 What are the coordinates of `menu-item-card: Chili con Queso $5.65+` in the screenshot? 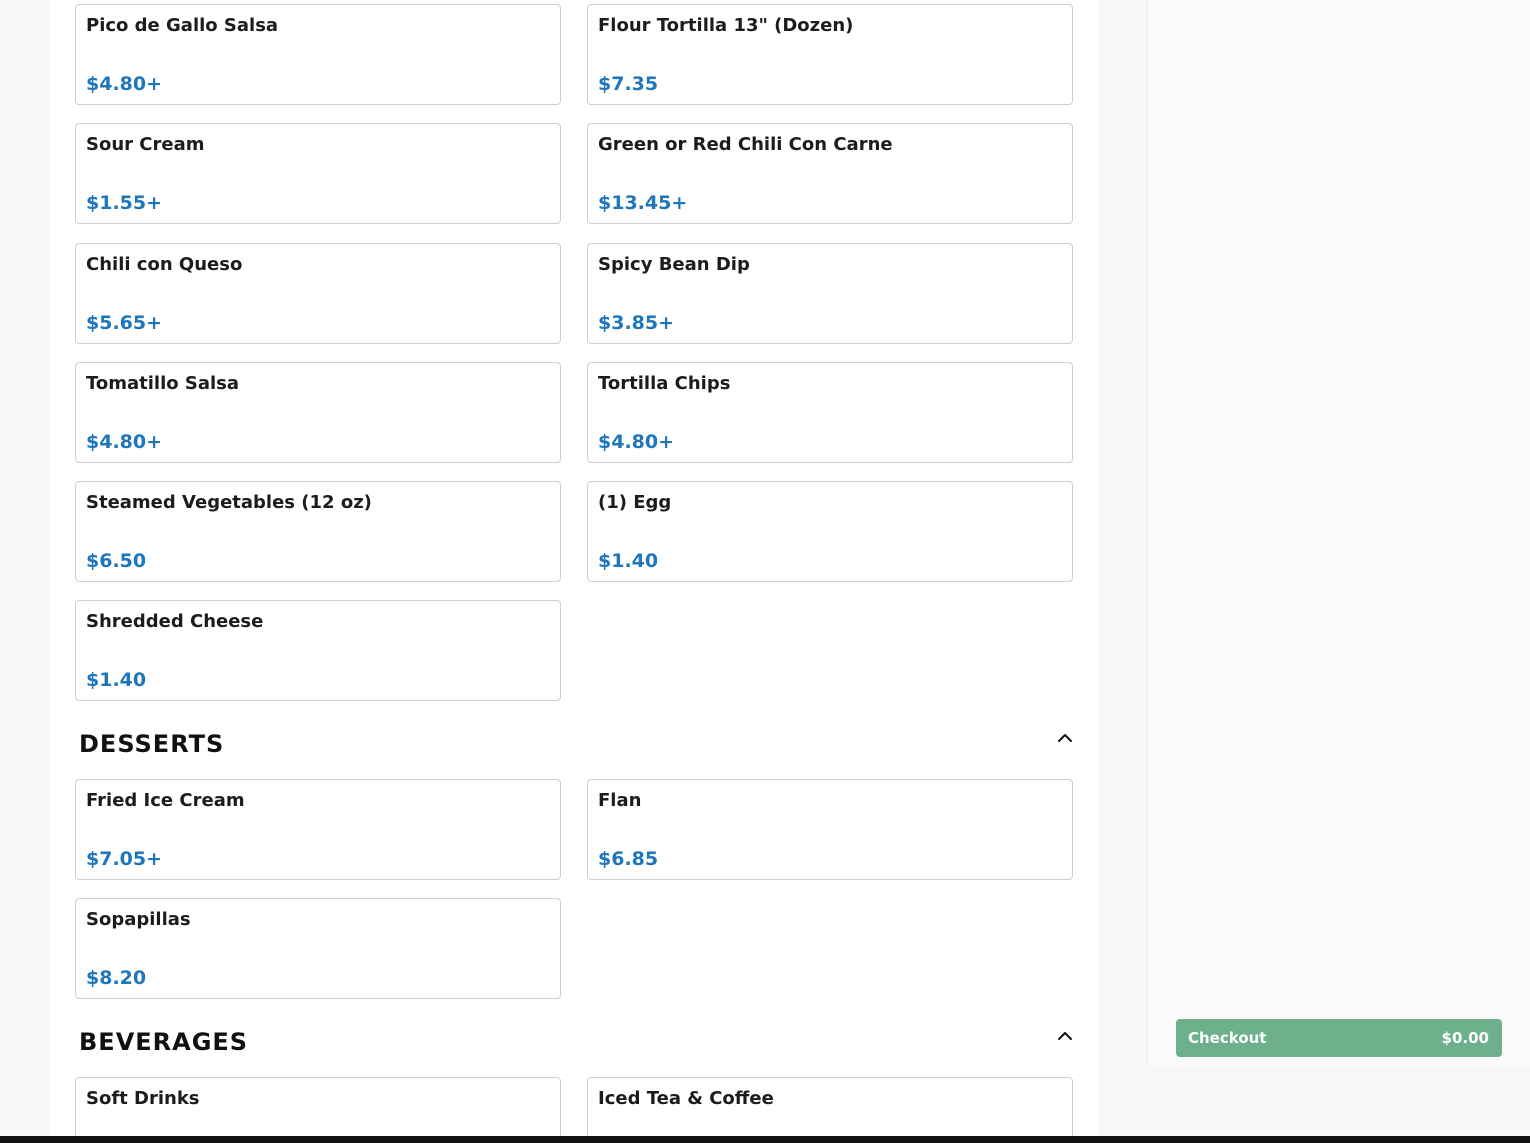 It's located at (318, 293).